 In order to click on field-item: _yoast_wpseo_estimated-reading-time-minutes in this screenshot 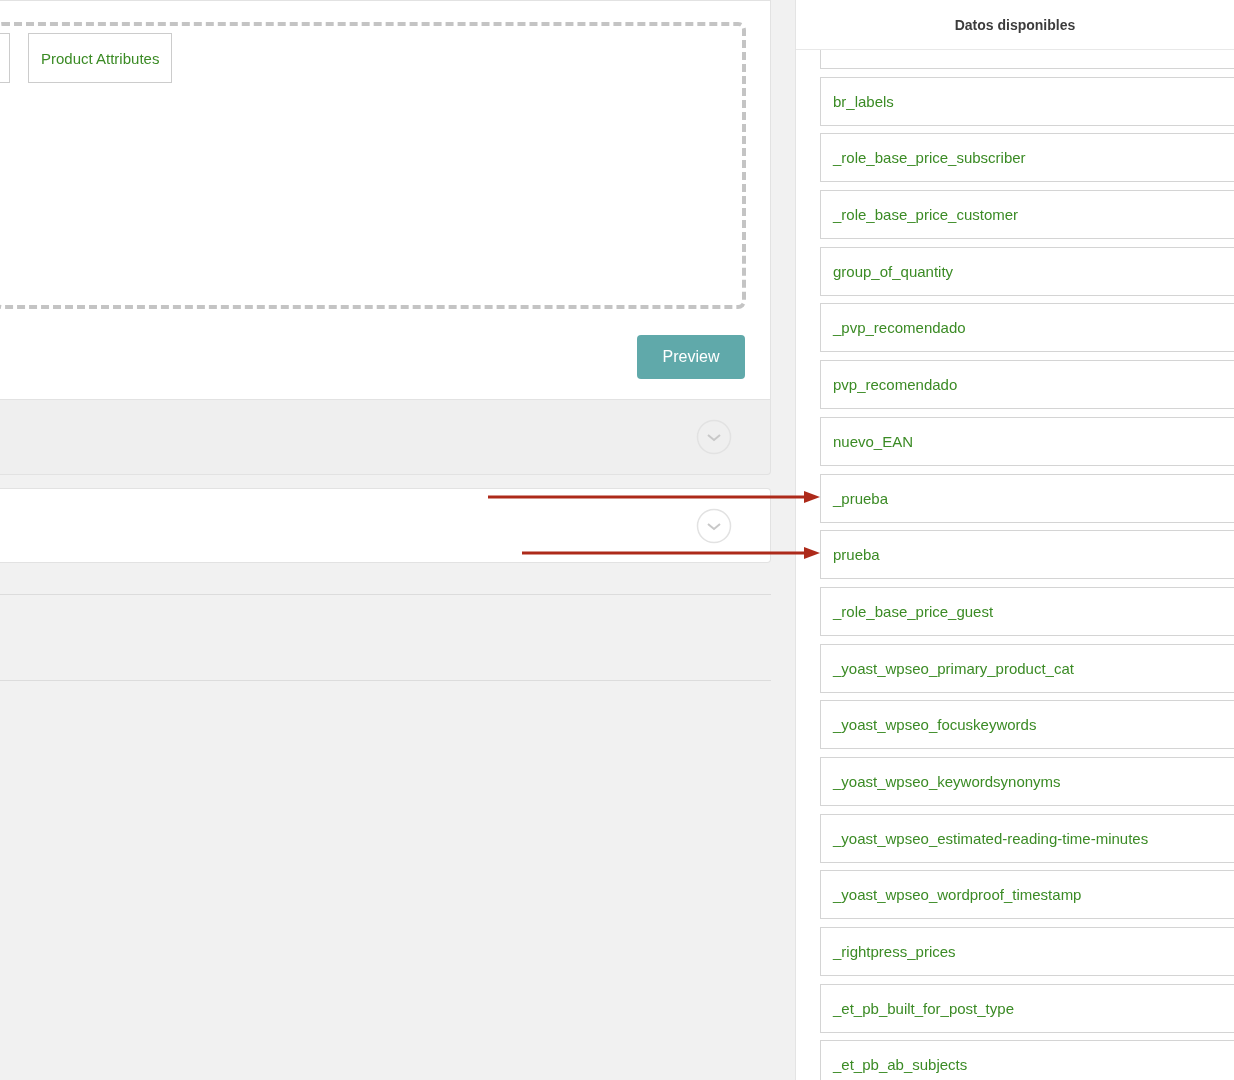, I will do `click(1027, 838)`.